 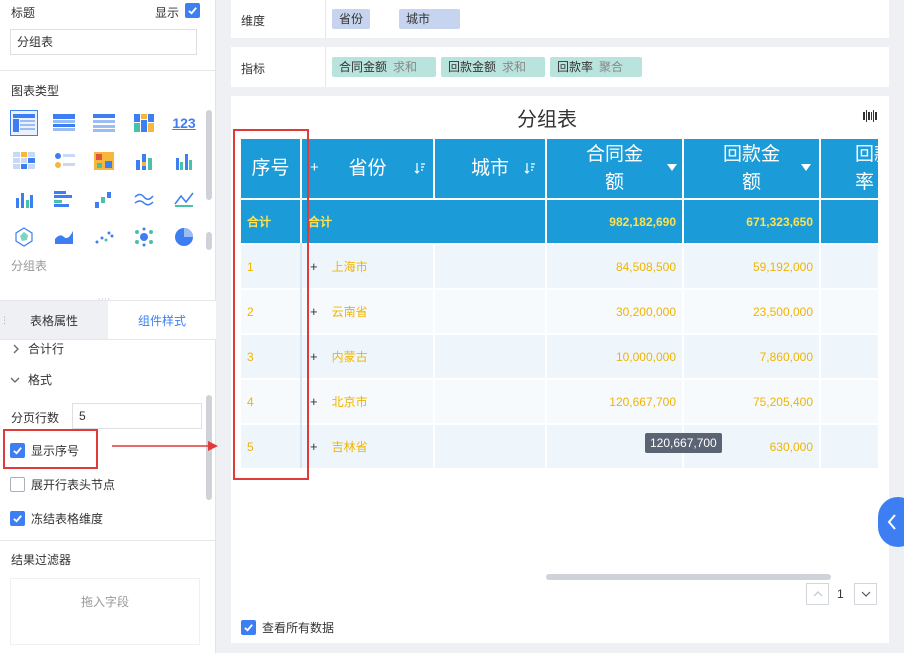 I want to click on scatter-type-icon, so click(x=104, y=237).